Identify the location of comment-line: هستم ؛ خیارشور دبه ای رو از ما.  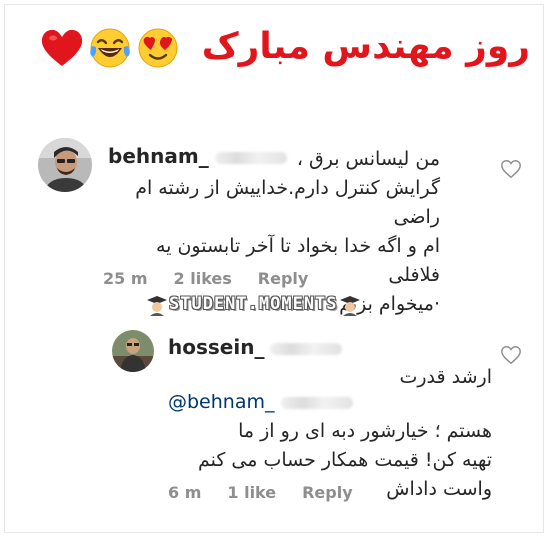
(365, 431).